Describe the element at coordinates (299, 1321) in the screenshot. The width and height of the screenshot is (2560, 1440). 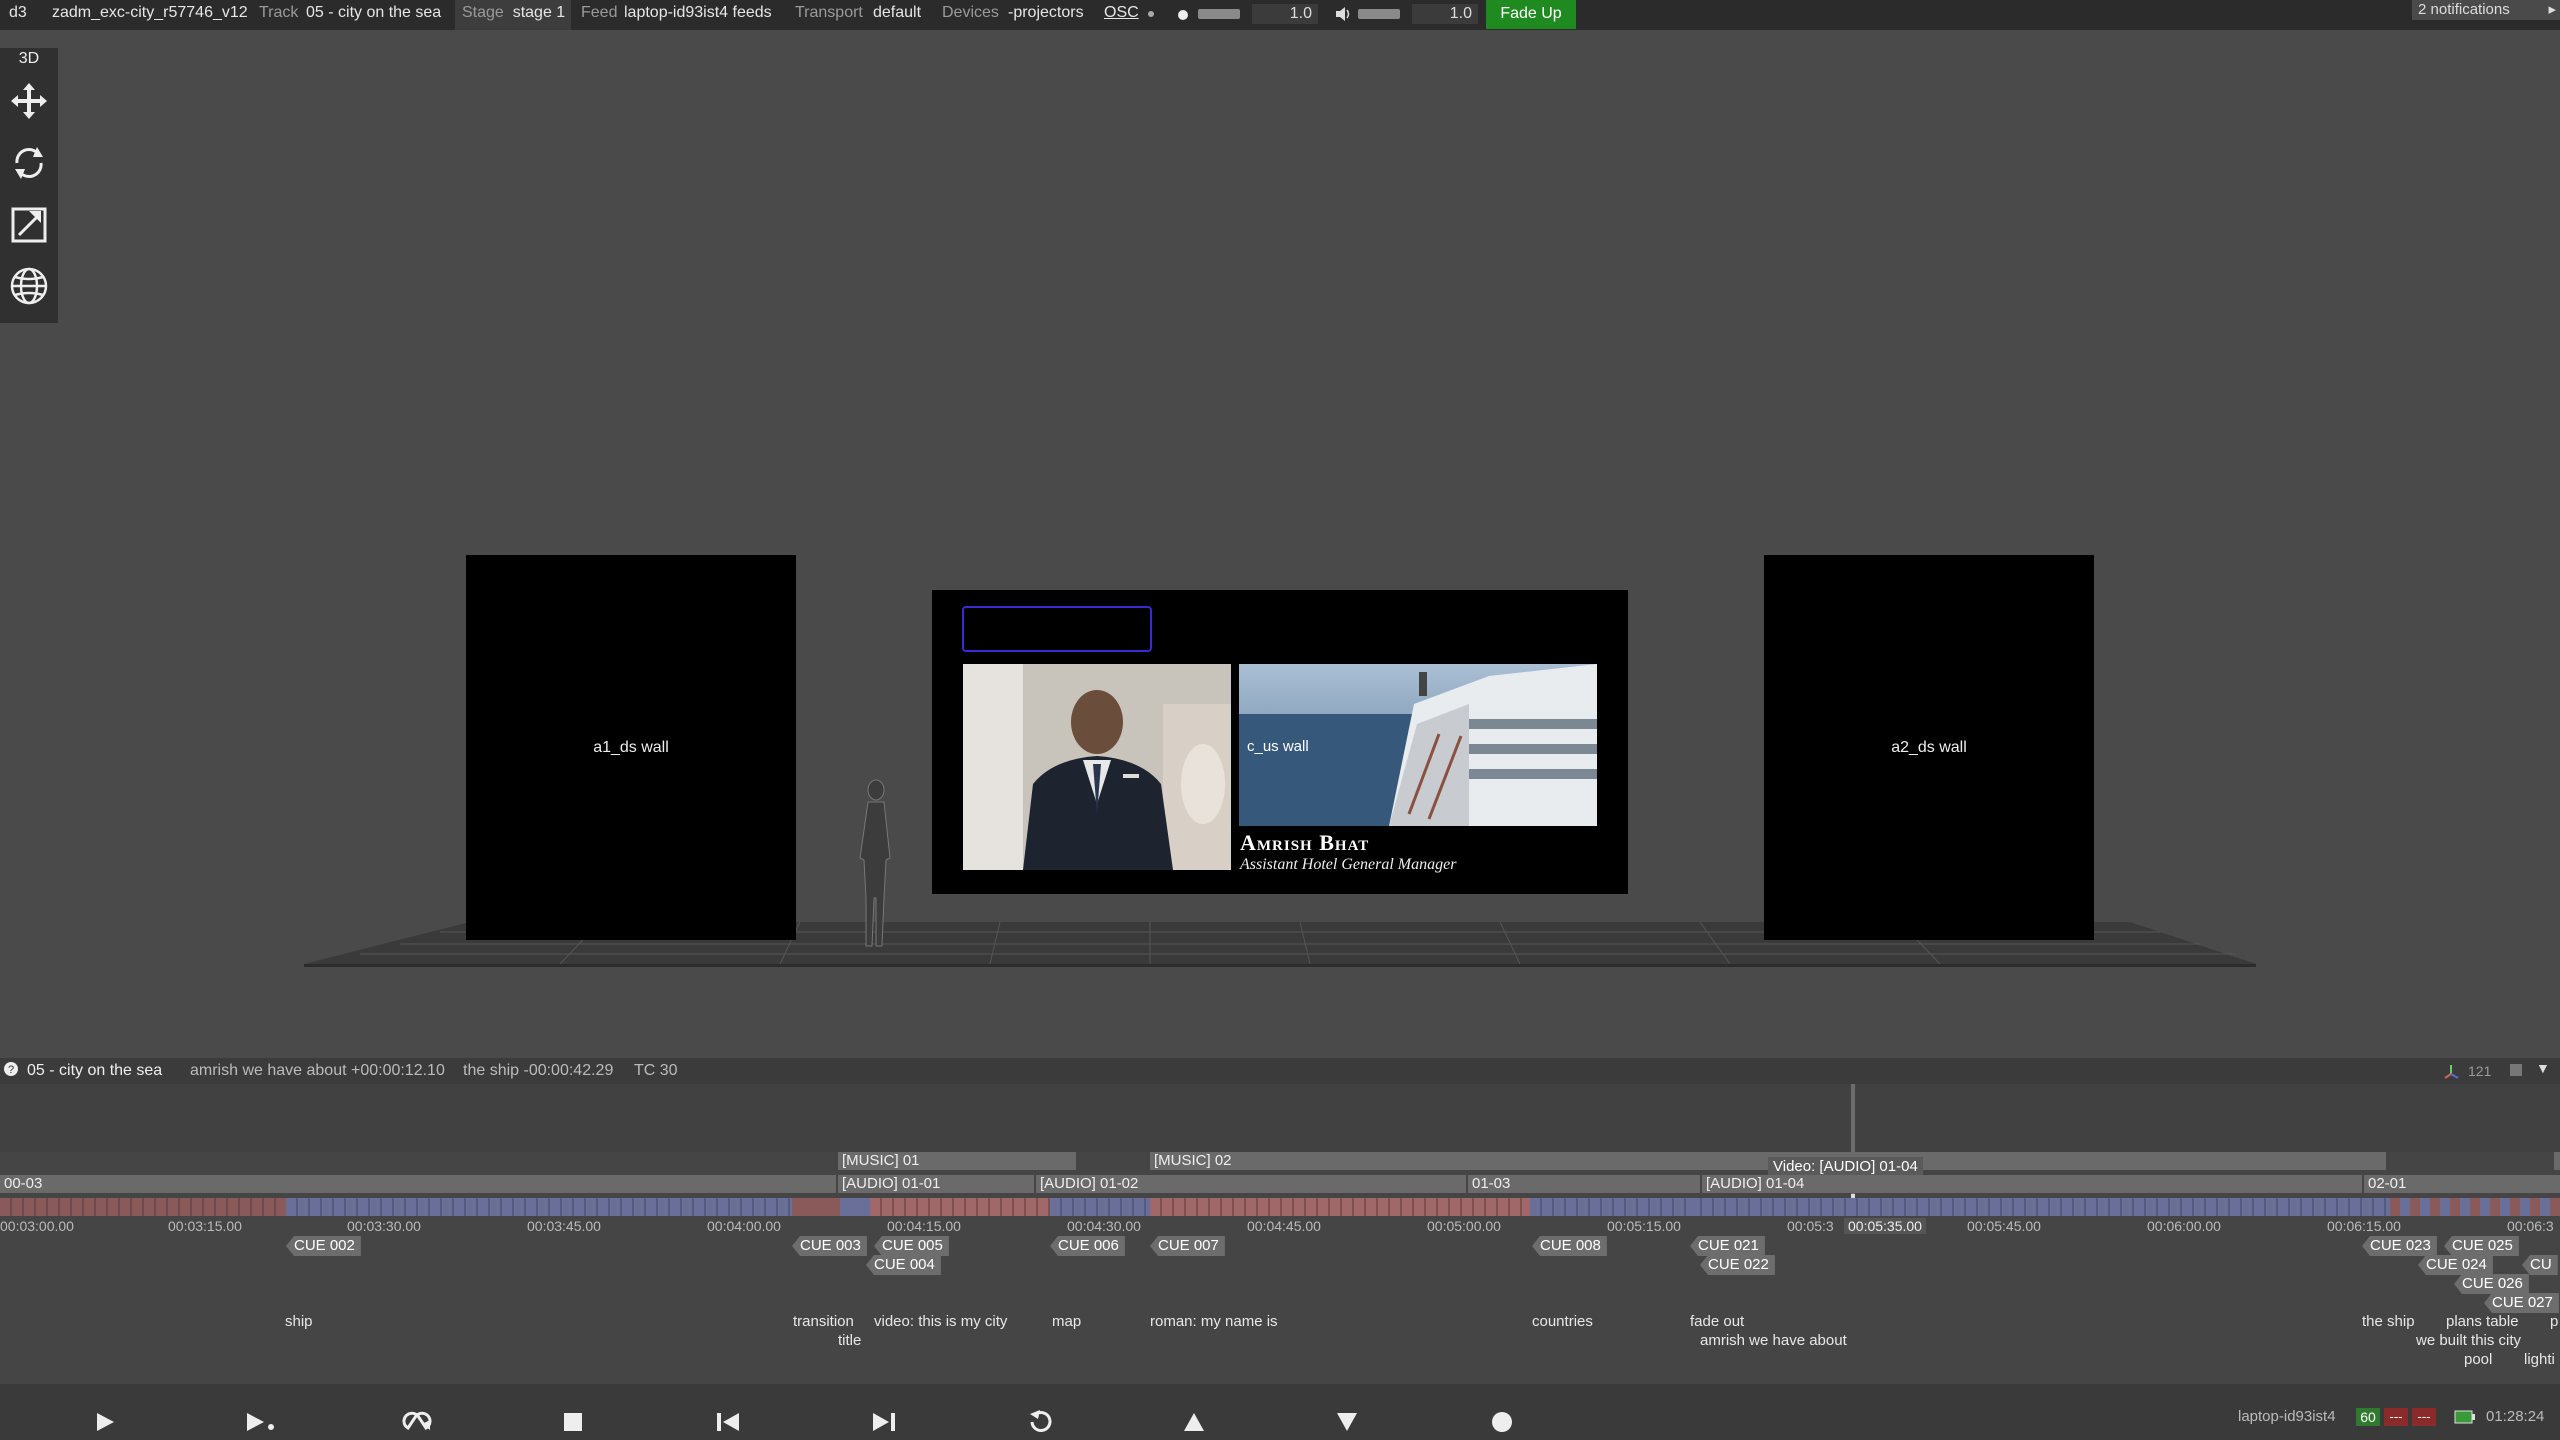
I see `timeline-note: ship` at that location.